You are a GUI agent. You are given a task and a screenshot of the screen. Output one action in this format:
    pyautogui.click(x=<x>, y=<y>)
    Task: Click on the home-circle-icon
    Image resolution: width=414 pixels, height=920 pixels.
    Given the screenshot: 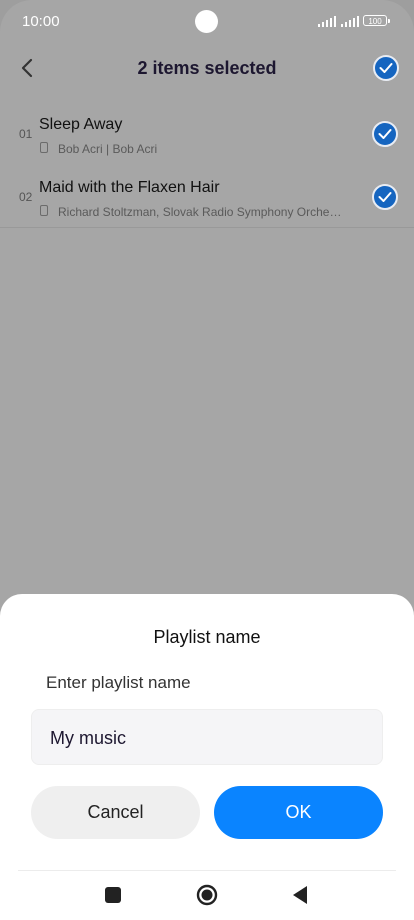 What is the action you would take?
    pyautogui.click(x=207, y=895)
    